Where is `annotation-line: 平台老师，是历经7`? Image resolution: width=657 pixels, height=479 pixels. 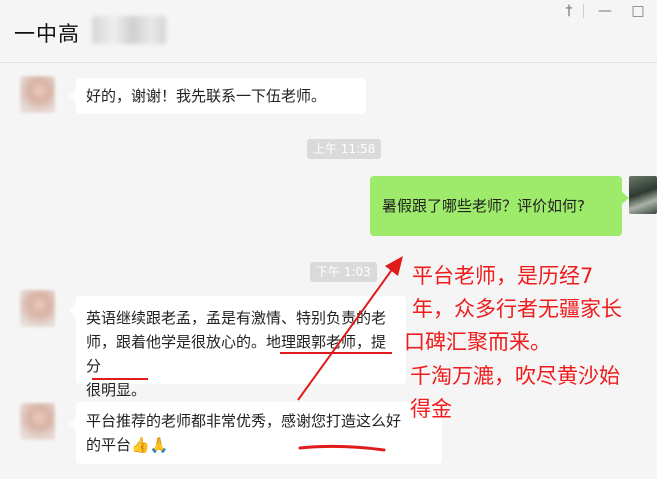
annotation-line: 平台老师，是历经7 is located at coordinates (503, 276).